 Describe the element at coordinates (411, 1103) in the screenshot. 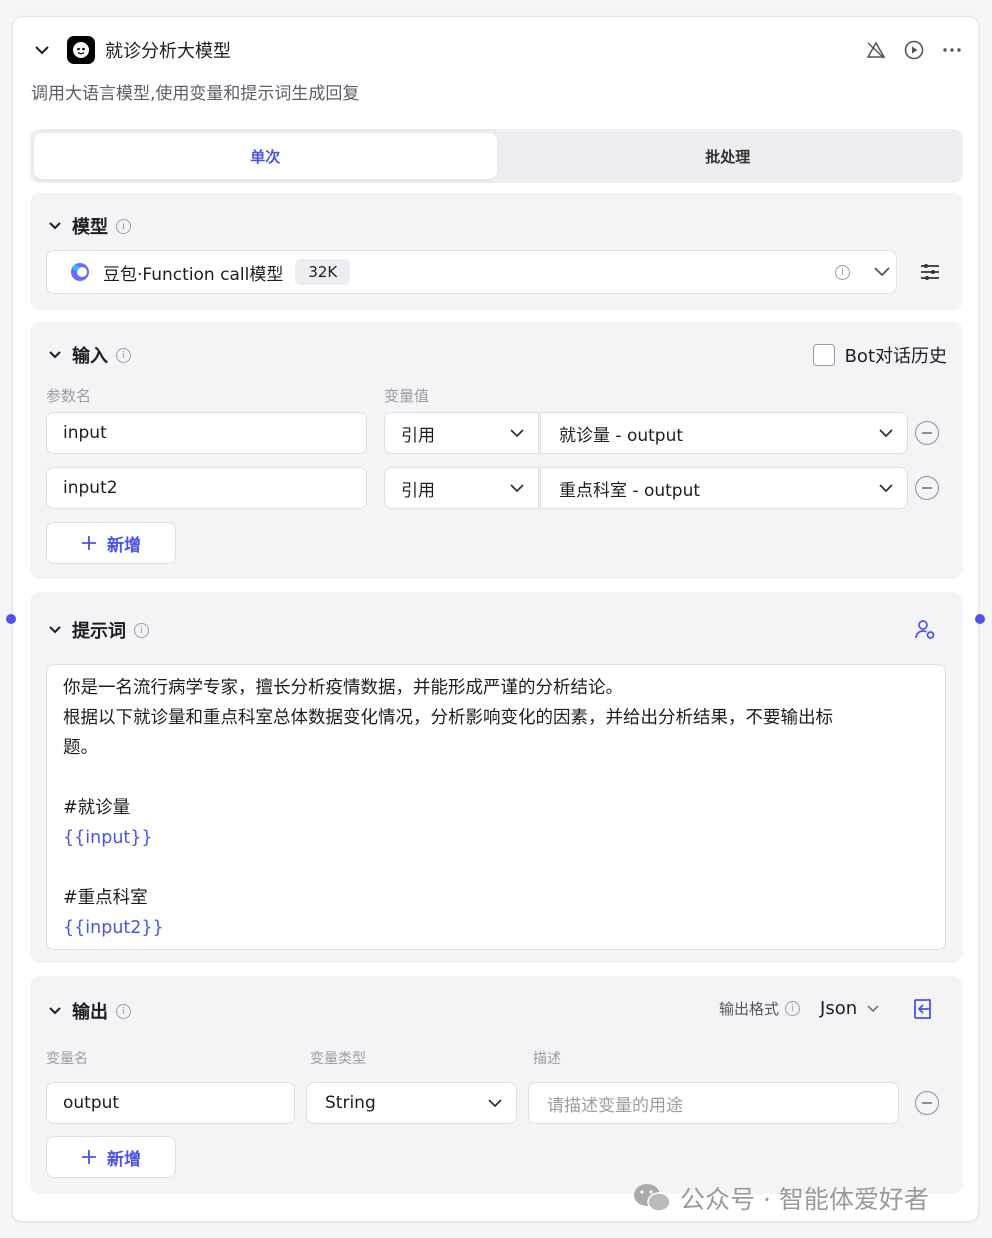

I see `output-type-select: String` at that location.